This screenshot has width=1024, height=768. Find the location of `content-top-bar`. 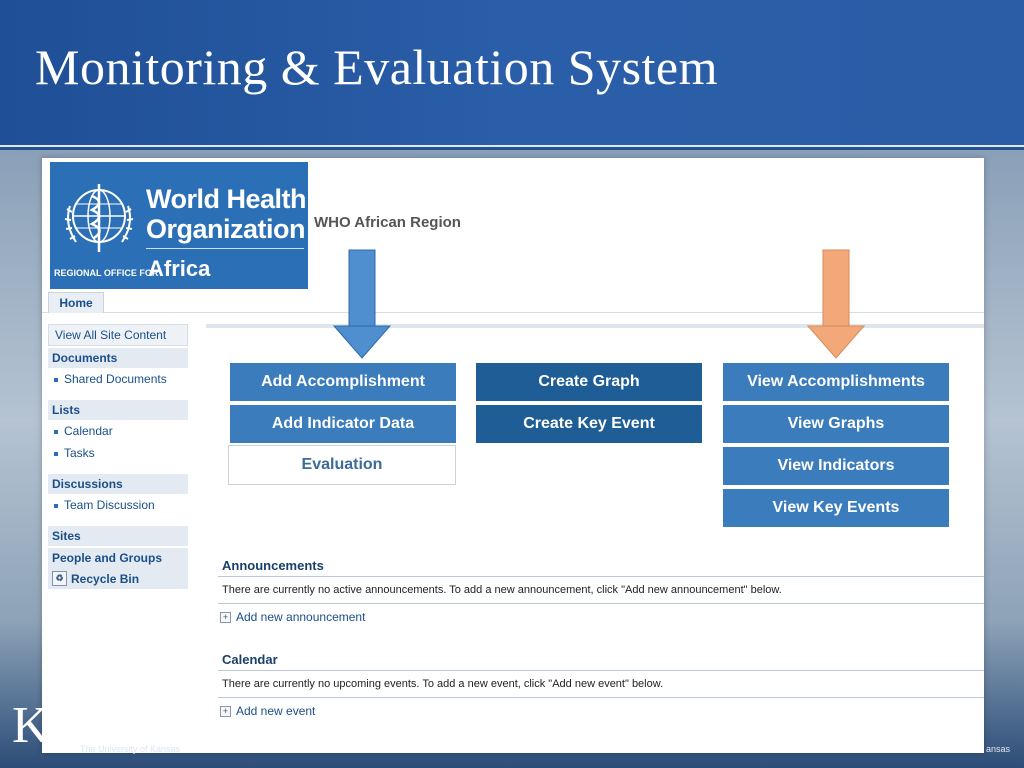

content-top-bar is located at coordinates (595, 326).